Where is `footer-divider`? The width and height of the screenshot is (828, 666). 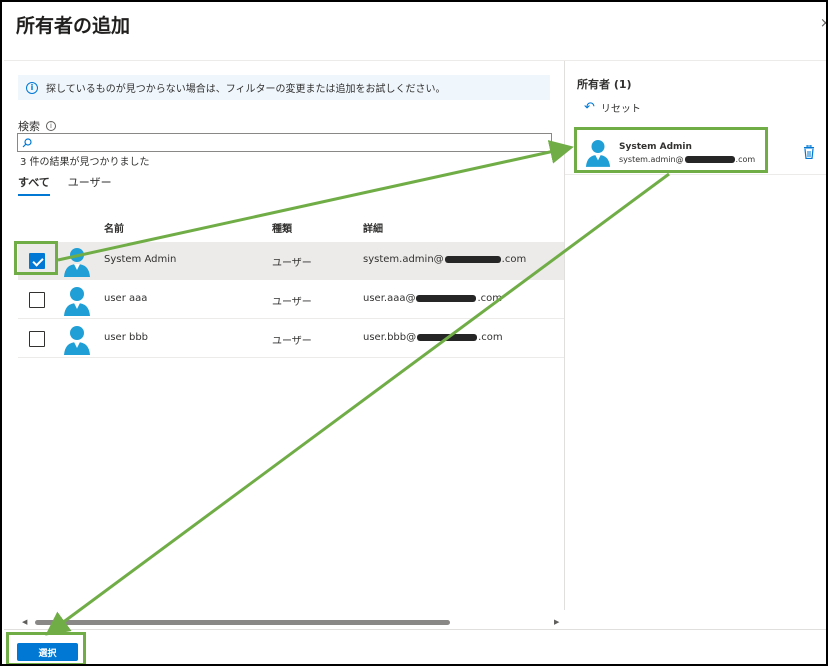 footer-divider is located at coordinates (415, 629).